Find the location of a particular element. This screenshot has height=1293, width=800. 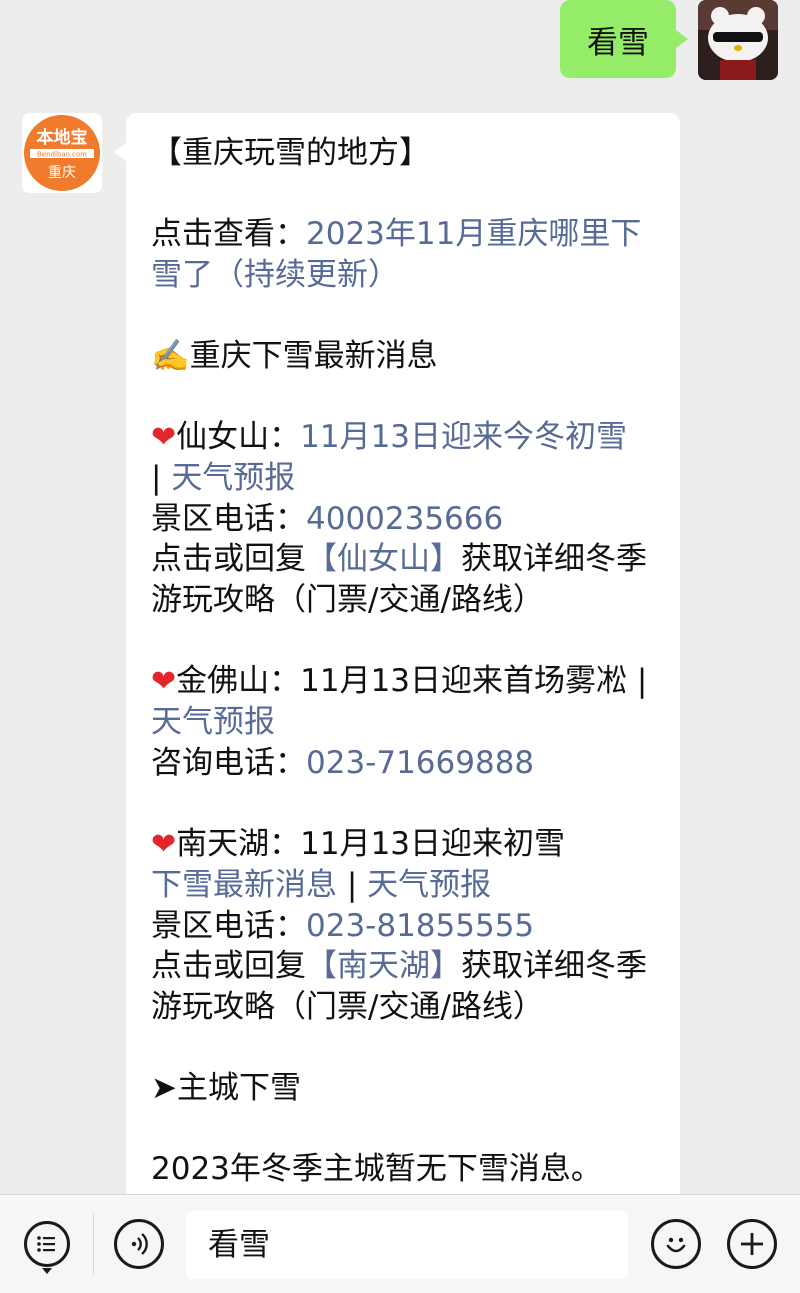

logo-text-domain: Bendibao.com is located at coordinates (62, 155).